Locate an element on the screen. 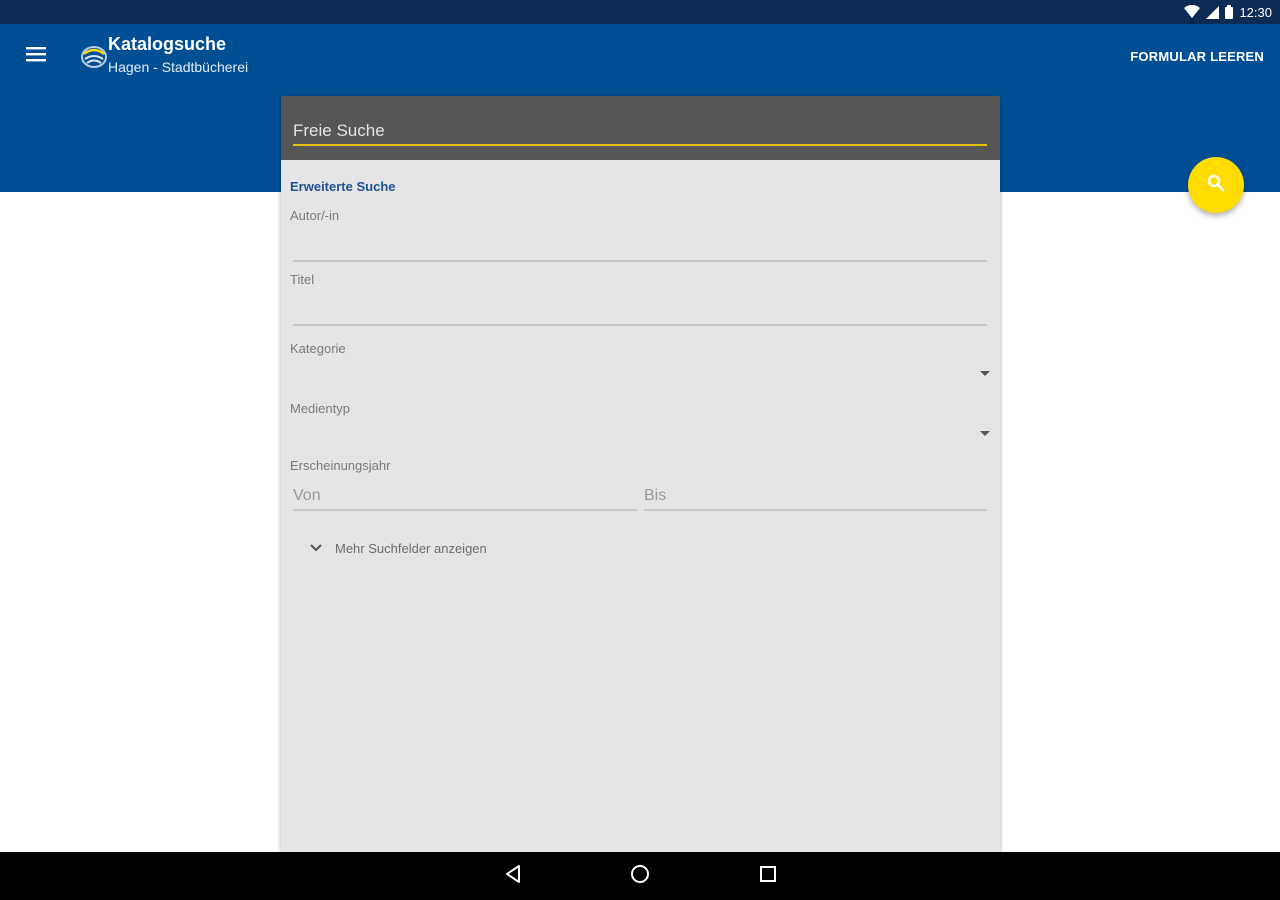 The width and height of the screenshot is (1280, 900). publication-year-label: Erscheinungsjahr is located at coordinates (340, 465).